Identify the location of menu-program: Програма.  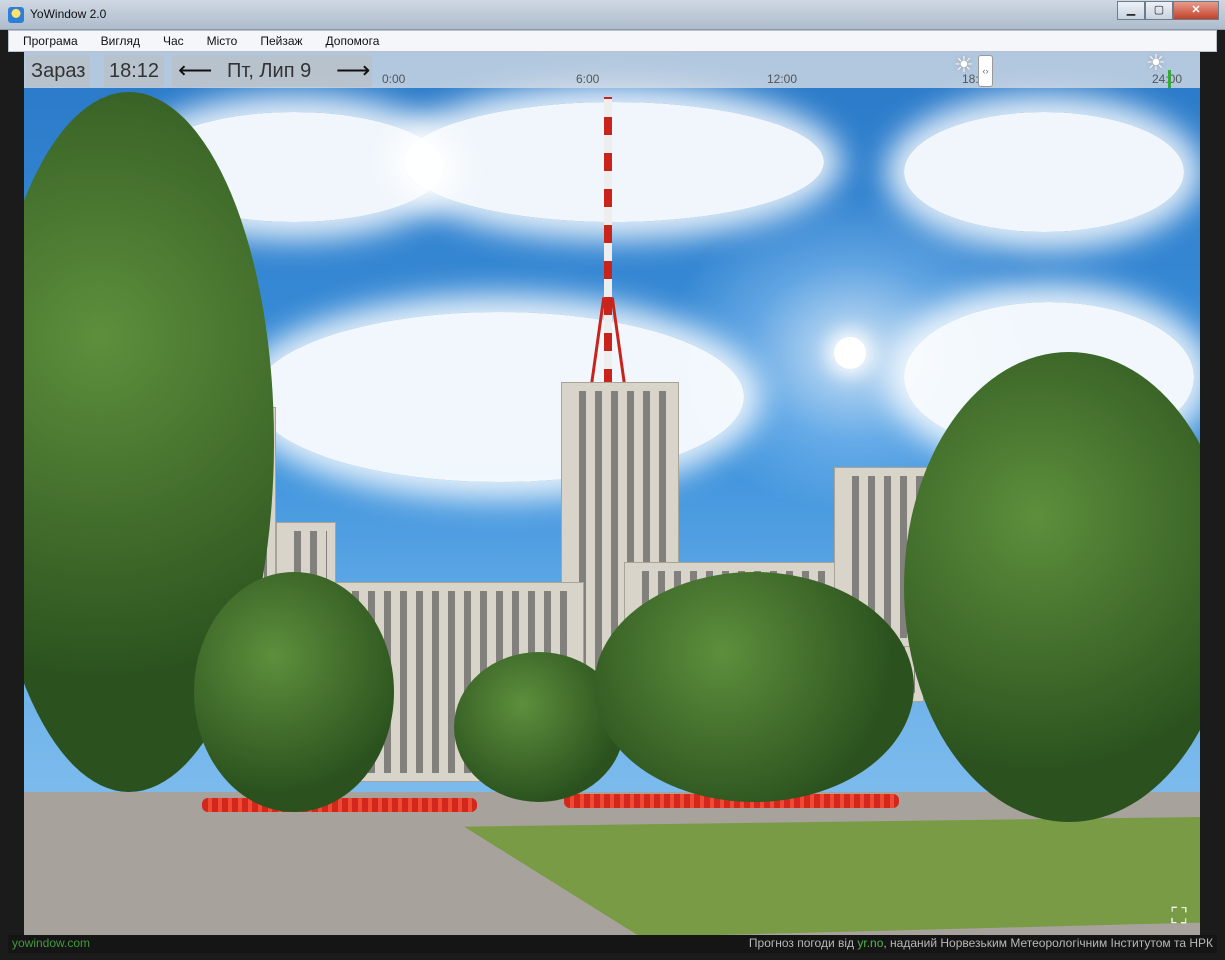
(50, 41).